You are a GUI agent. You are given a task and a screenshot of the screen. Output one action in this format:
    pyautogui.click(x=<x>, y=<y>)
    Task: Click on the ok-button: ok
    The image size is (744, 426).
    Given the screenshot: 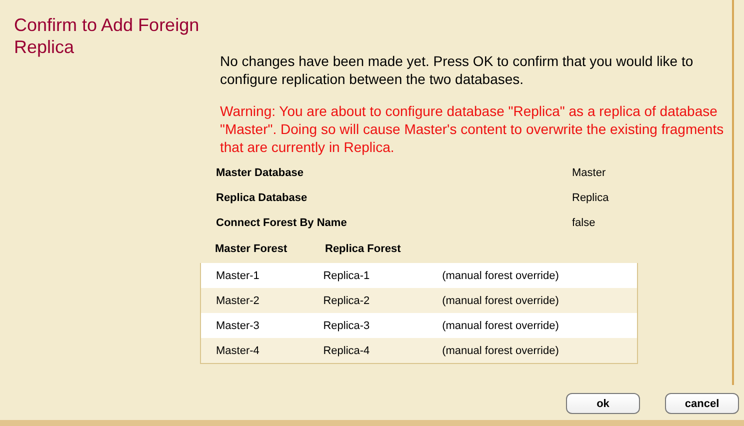 What is the action you would take?
    pyautogui.click(x=603, y=403)
    